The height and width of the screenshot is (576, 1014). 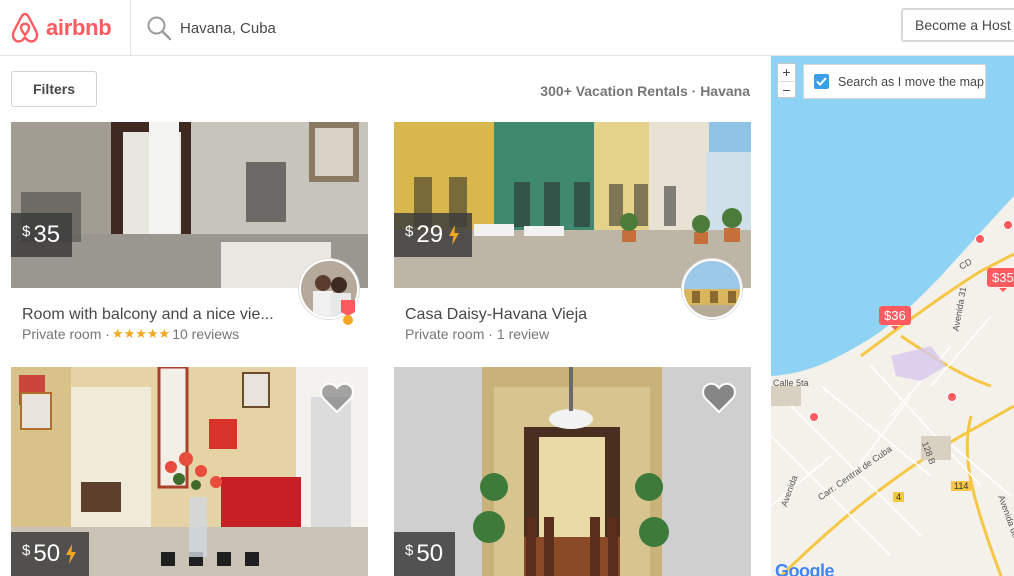 What do you see at coordinates (430, 234) in the screenshot?
I see `price-amount: 29` at bounding box center [430, 234].